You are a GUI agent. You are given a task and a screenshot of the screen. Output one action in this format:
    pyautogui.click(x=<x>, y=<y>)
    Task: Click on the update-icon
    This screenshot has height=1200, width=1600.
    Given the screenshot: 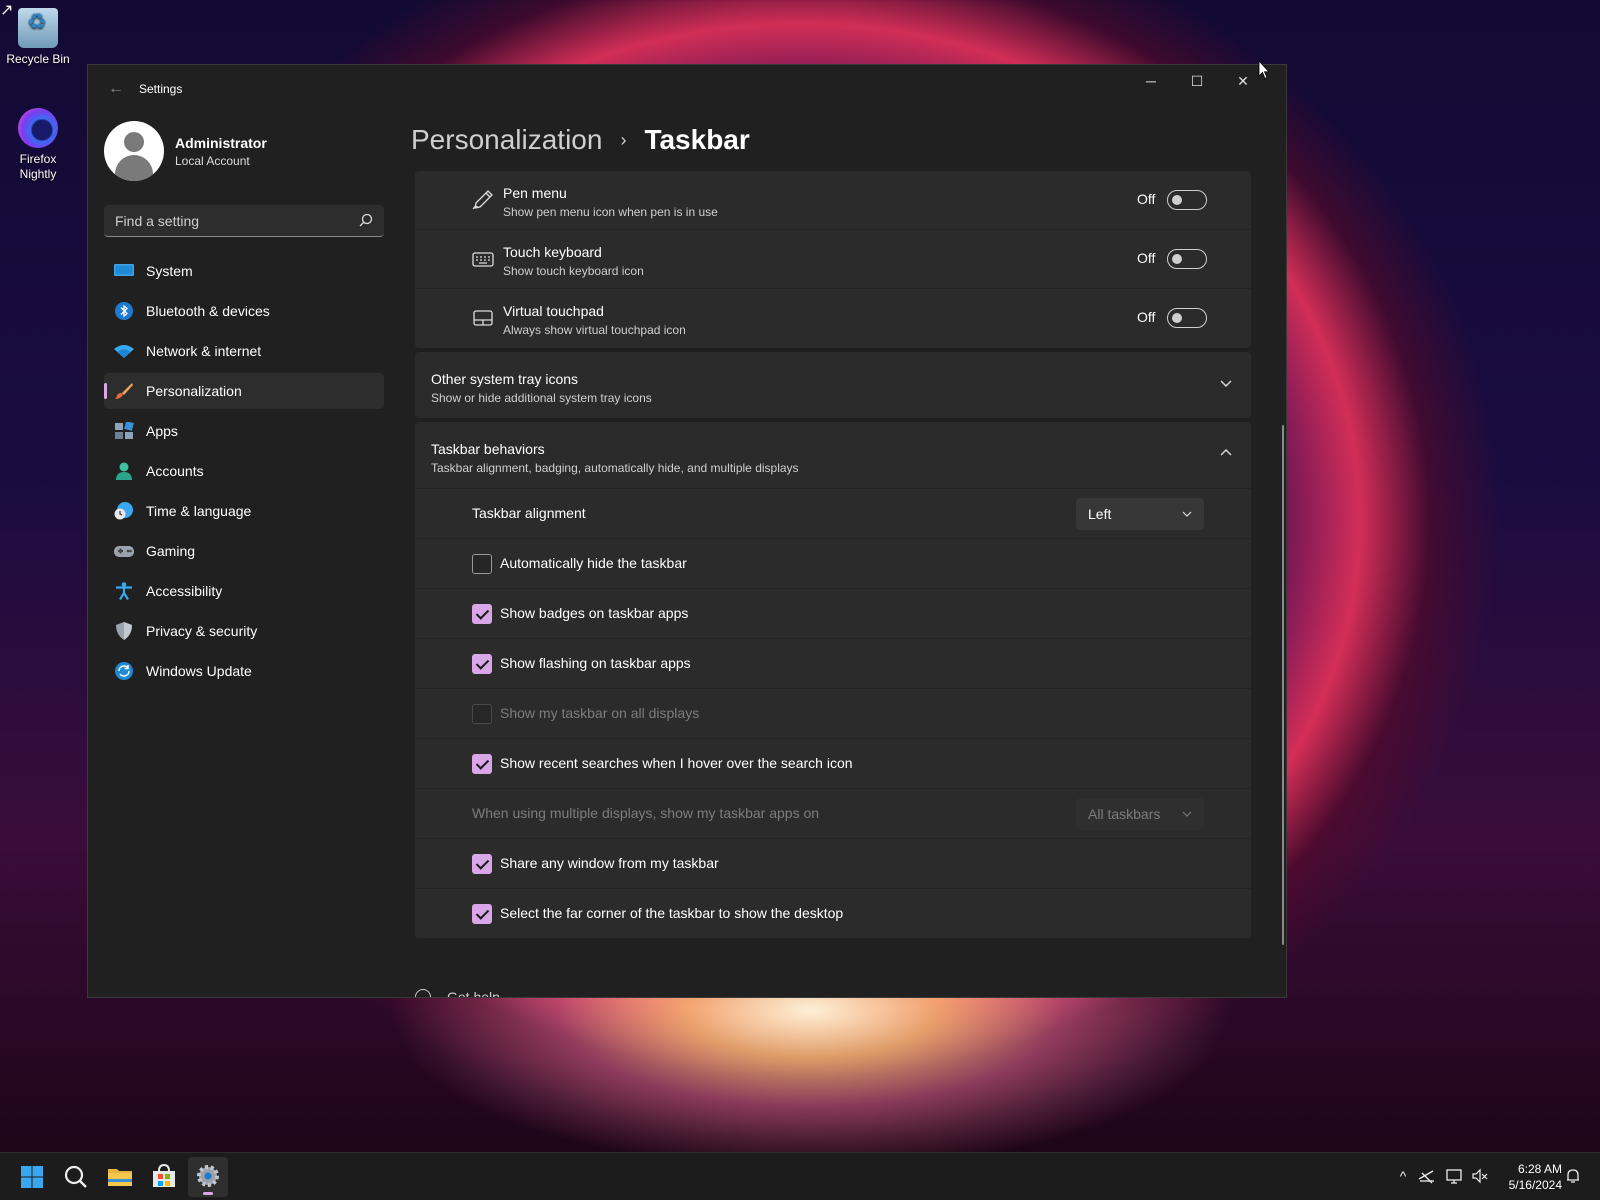 What is the action you would take?
    pyautogui.click(x=124, y=671)
    